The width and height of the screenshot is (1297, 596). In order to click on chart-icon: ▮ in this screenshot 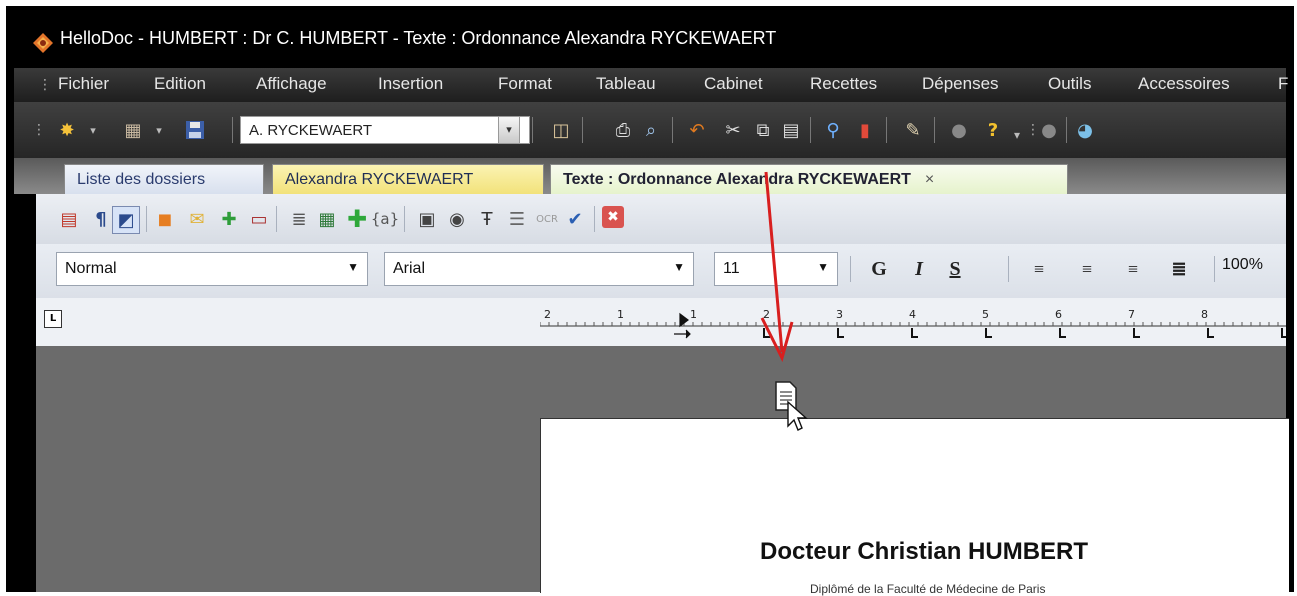, I will do `click(865, 130)`.